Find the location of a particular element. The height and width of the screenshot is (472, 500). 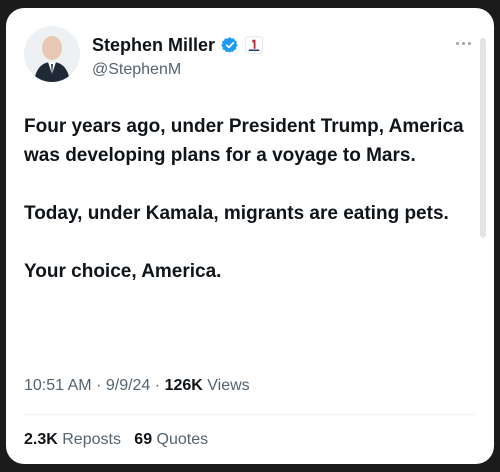

reposts-stat: 2.3K Reposts is located at coordinates (74, 439).